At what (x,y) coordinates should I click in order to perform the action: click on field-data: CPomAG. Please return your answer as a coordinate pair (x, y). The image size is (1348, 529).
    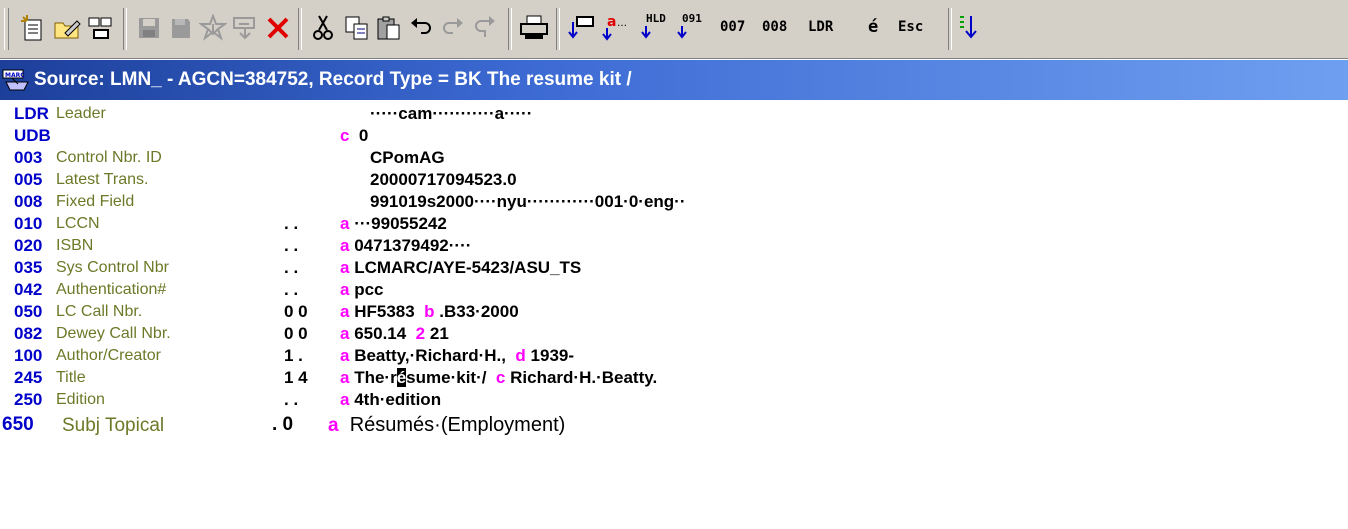
    Looking at the image, I should click on (407, 158).